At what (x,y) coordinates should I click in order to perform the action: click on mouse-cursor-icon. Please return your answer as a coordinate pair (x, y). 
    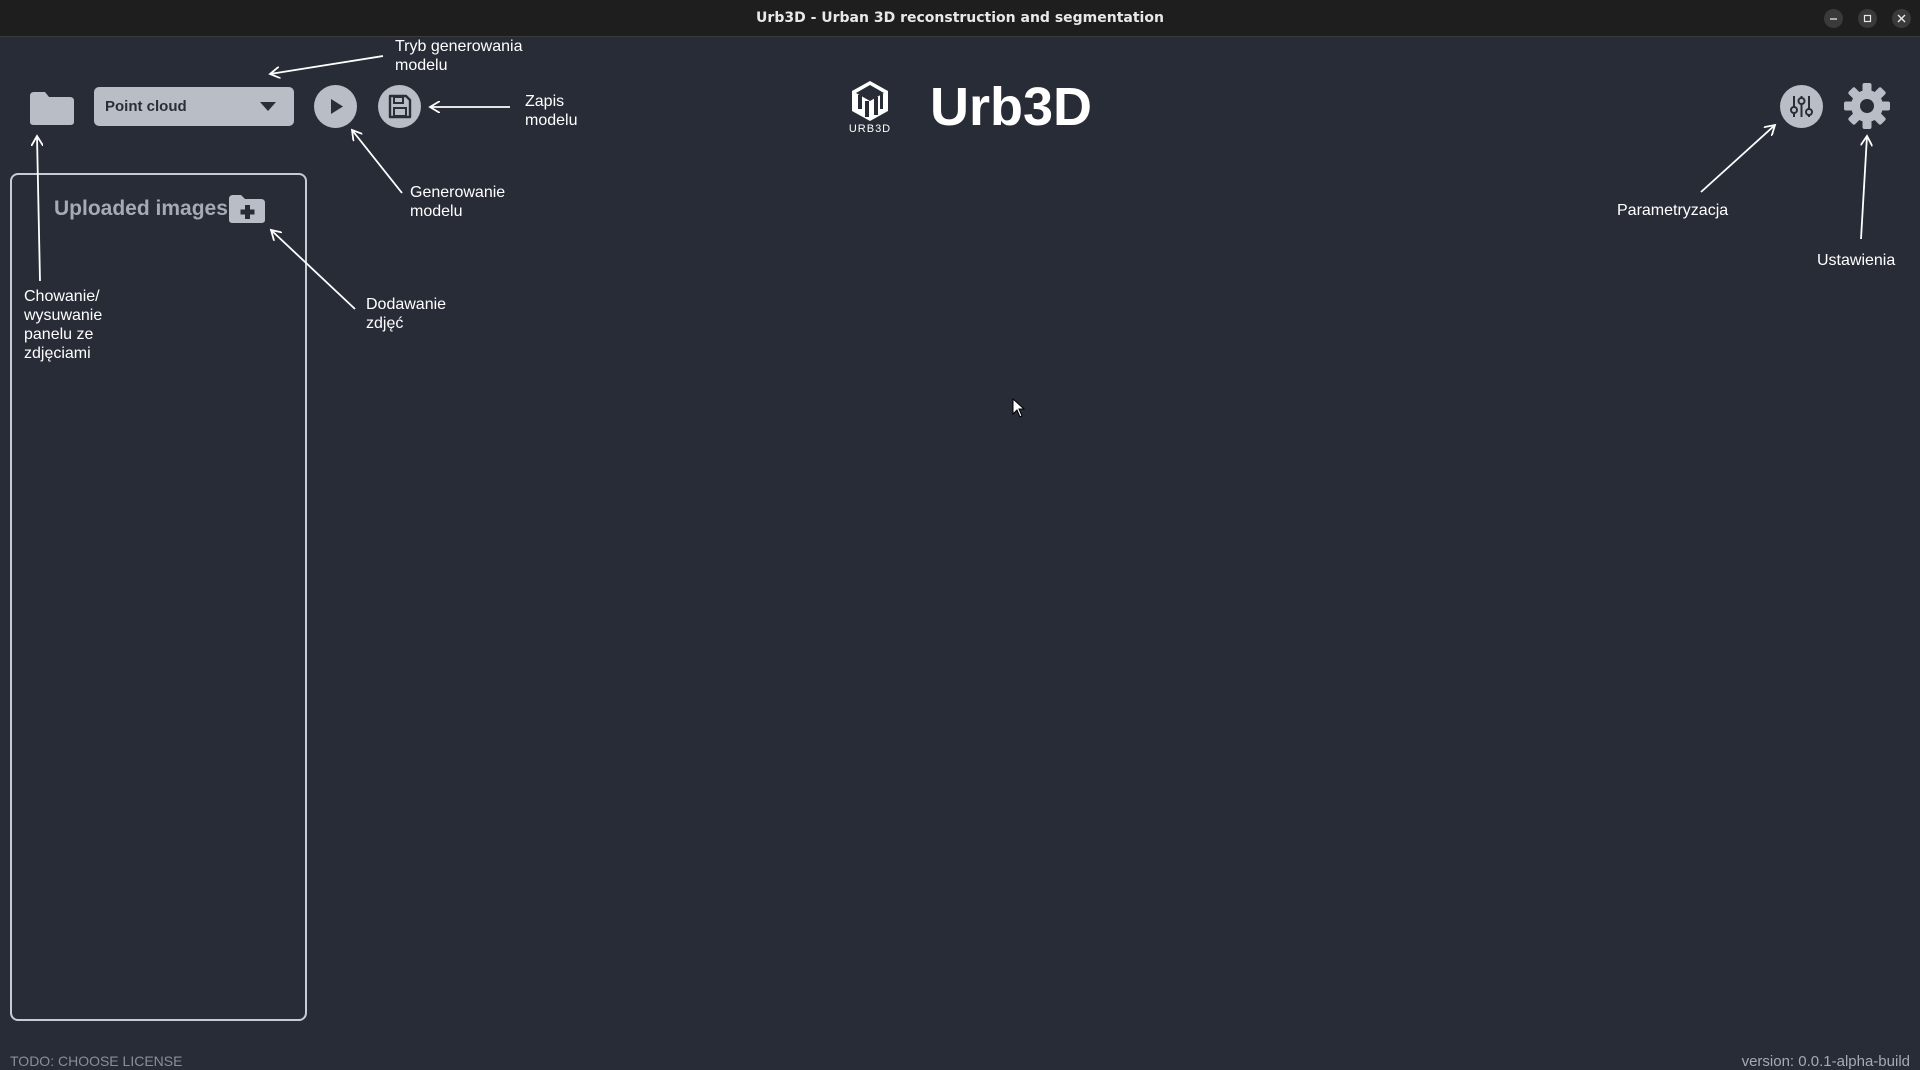
    Looking at the image, I should click on (1019, 408).